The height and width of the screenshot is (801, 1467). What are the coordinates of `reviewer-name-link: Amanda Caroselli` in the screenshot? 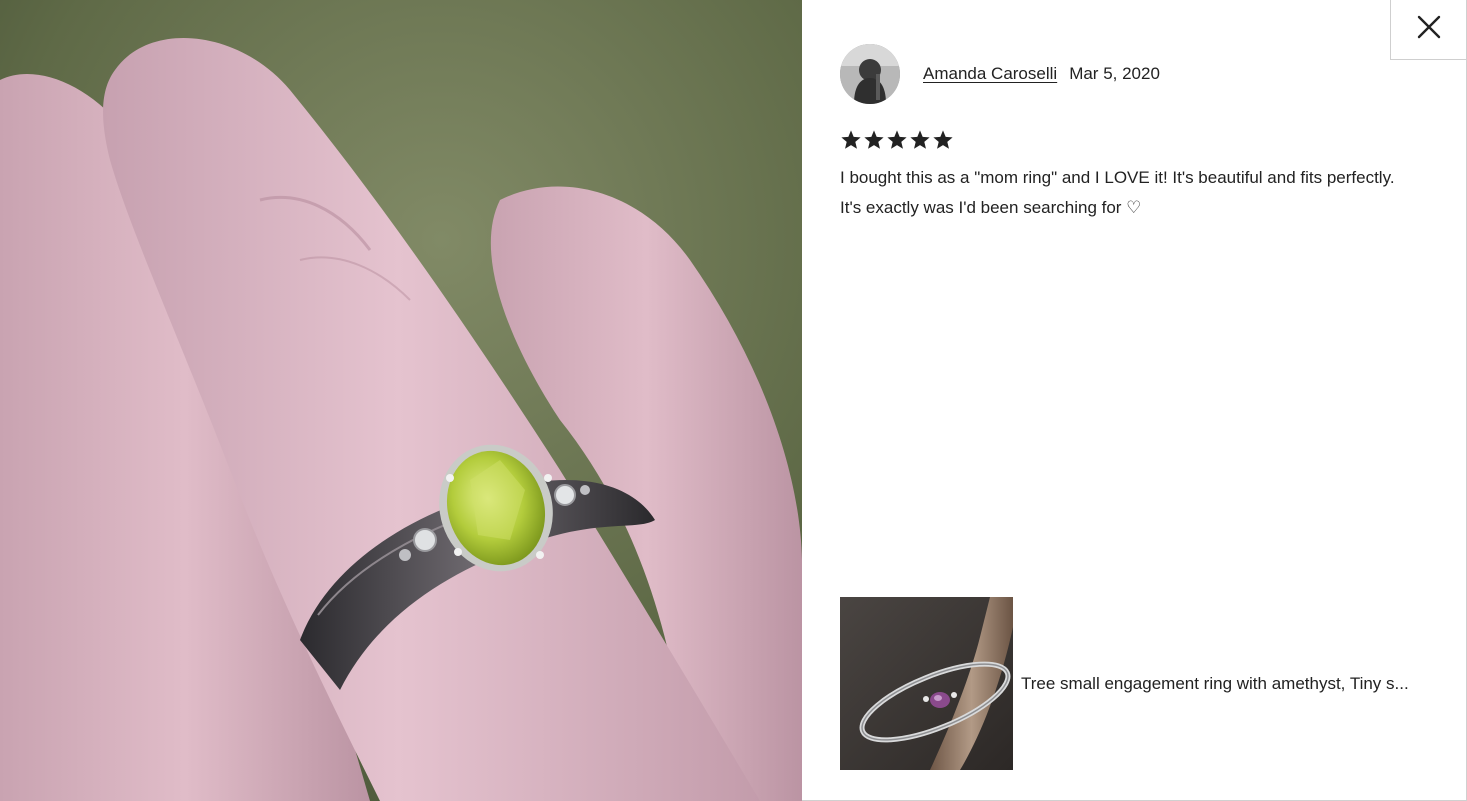 It's located at (990, 74).